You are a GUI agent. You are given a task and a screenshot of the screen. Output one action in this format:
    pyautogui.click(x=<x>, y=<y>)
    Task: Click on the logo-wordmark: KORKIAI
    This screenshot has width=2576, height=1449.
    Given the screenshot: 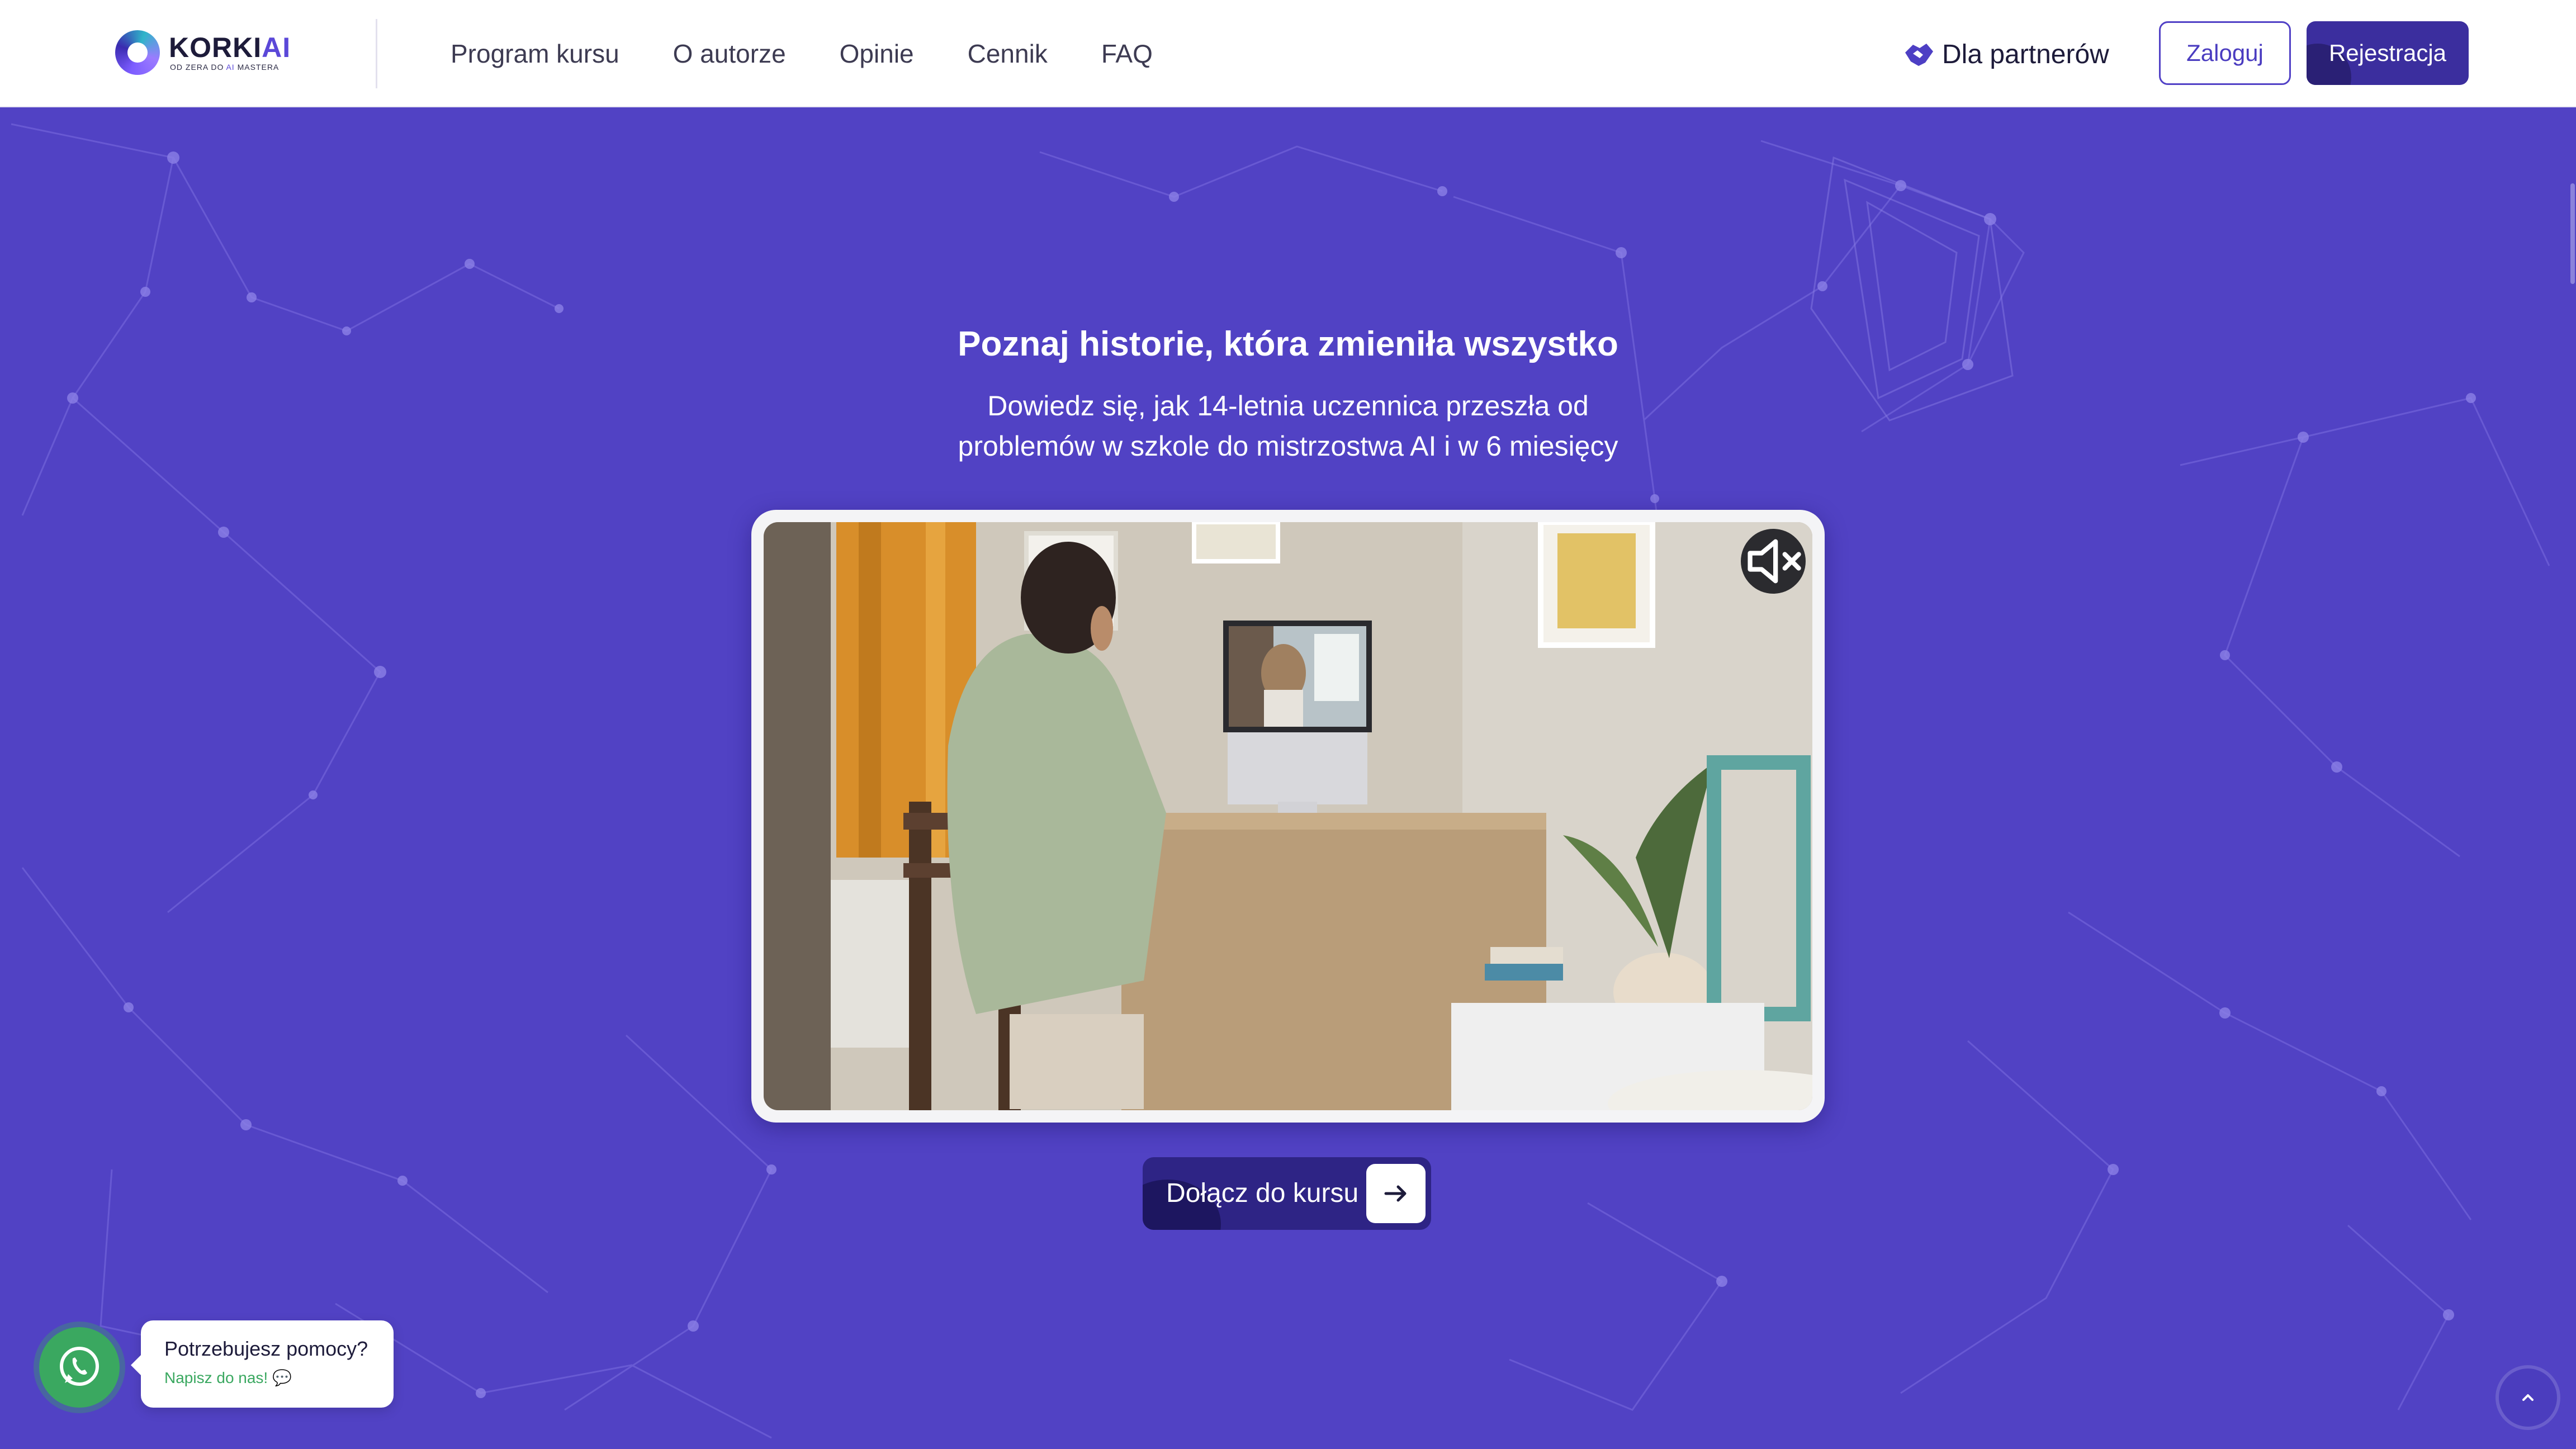 What is the action you would take?
    pyautogui.click(x=230, y=48)
    